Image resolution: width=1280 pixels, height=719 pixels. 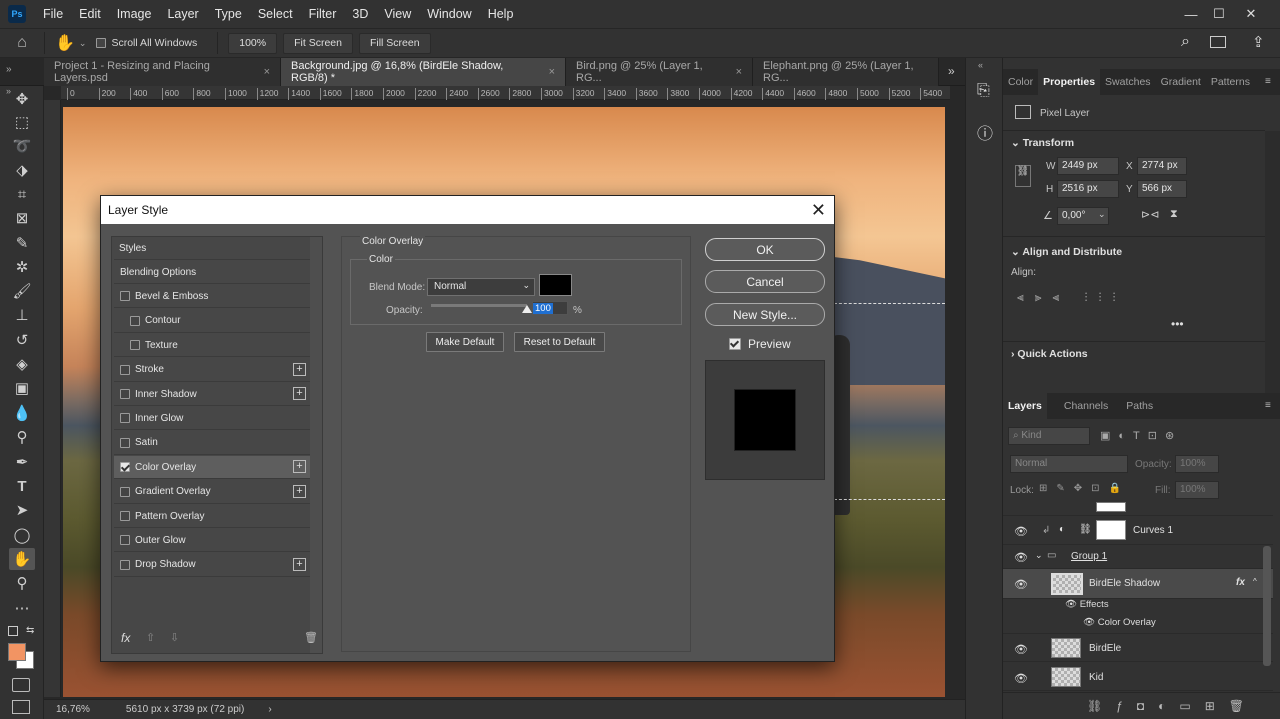 What do you see at coordinates (394, 43) in the screenshot?
I see `fill-screen-button: Fill Screen` at bounding box center [394, 43].